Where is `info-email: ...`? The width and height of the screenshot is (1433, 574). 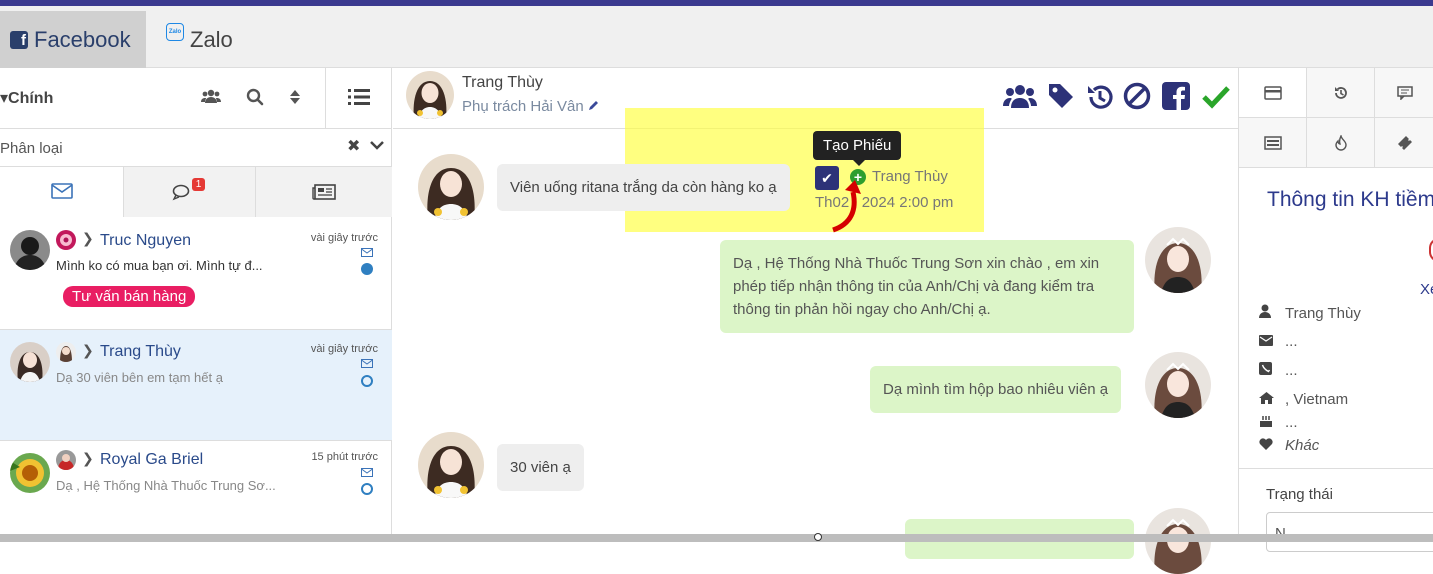 info-email: ... is located at coordinates (1278, 341).